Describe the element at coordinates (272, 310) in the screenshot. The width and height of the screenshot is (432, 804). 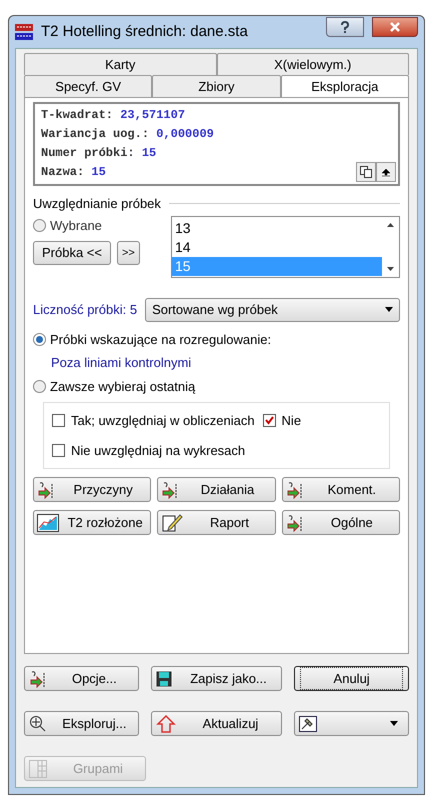
I see `sort-dropdown: Sortowane wg próbek` at that location.